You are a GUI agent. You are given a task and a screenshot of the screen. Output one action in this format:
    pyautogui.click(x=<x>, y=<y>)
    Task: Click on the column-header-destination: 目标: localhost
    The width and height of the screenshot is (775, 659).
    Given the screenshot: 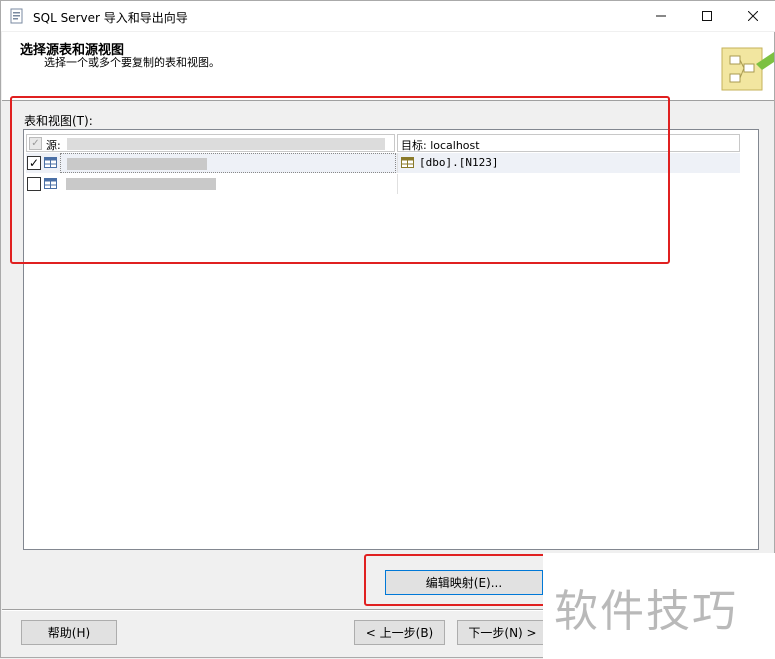 What is the action you would take?
    pyautogui.click(x=568, y=143)
    